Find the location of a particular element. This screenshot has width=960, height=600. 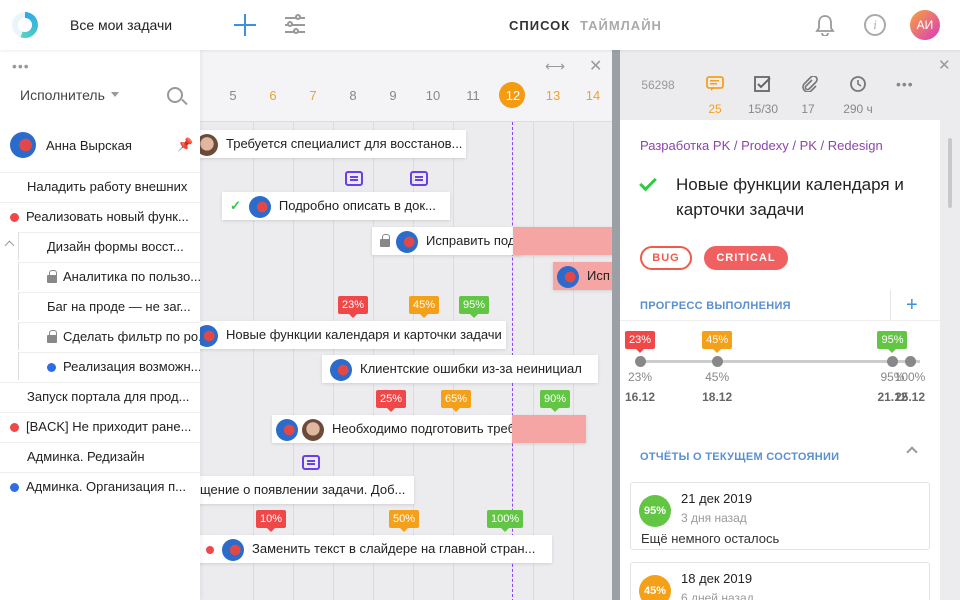

user-group-header: Анна Вырская 📌 is located at coordinates (100, 145).